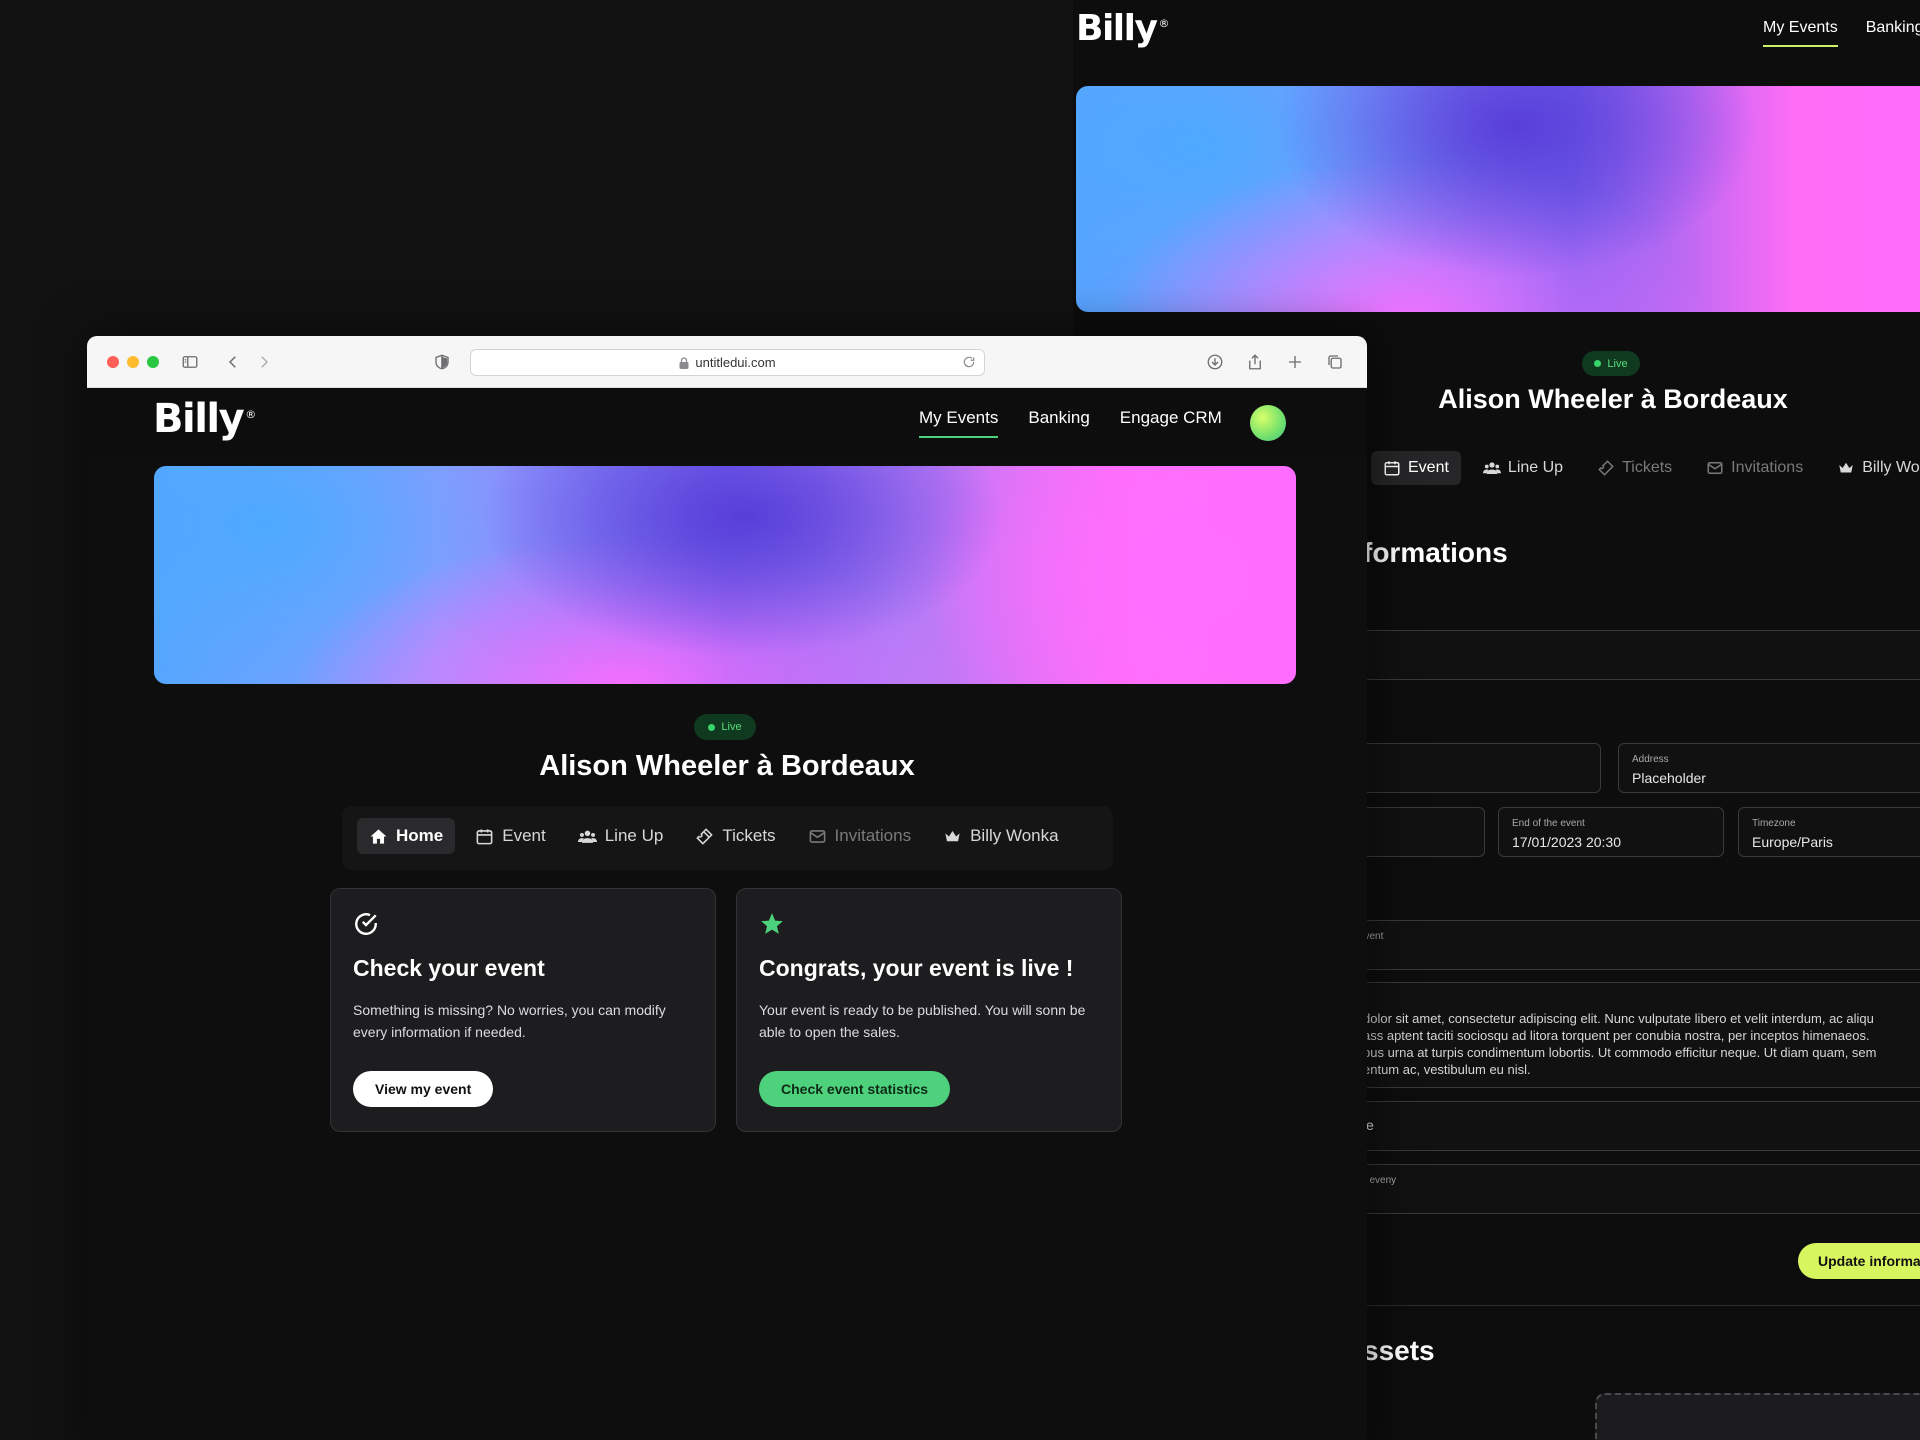 This screenshot has height=1440, width=1920. Describe the element at coordinates (1171, 423) in the screenshot. I see `nav-engage-crm: Engage CRM` at that location.